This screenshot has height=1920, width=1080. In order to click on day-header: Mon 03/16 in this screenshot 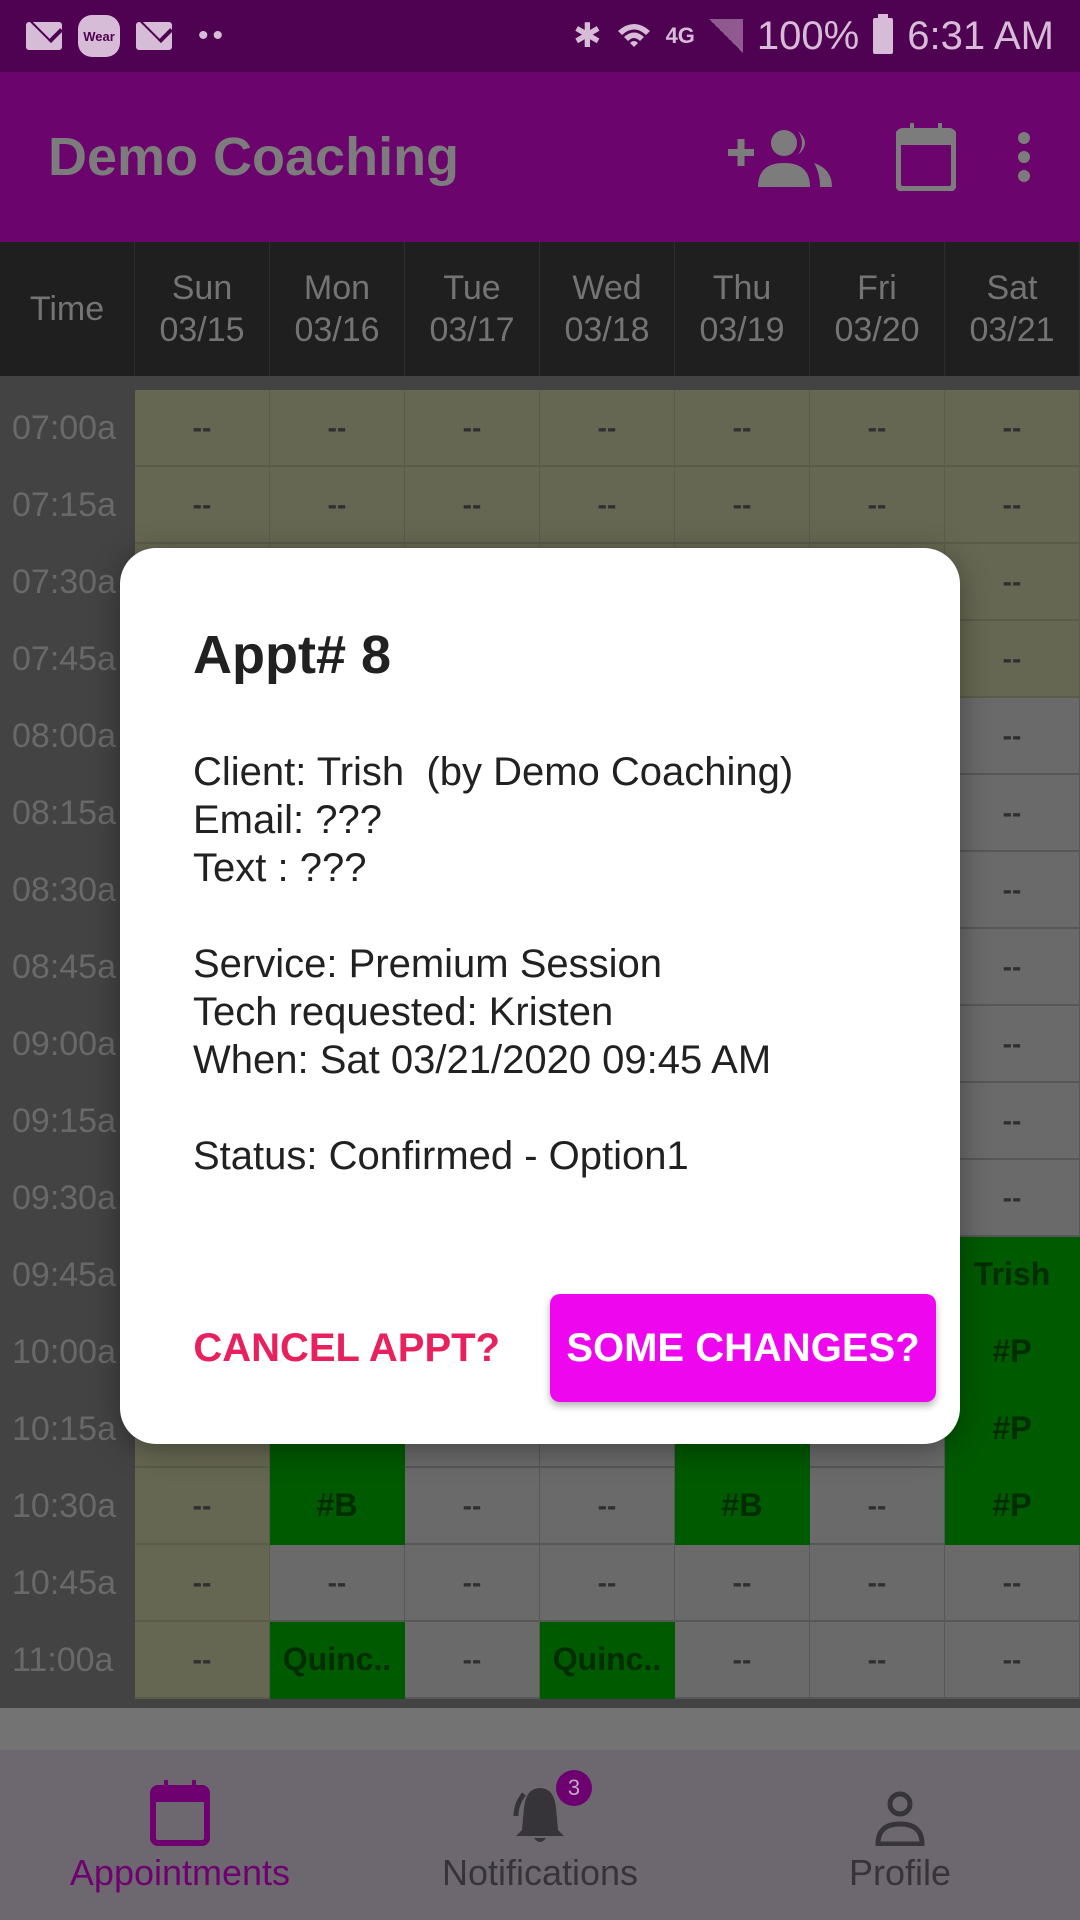, I will do `click(337, 309)`.